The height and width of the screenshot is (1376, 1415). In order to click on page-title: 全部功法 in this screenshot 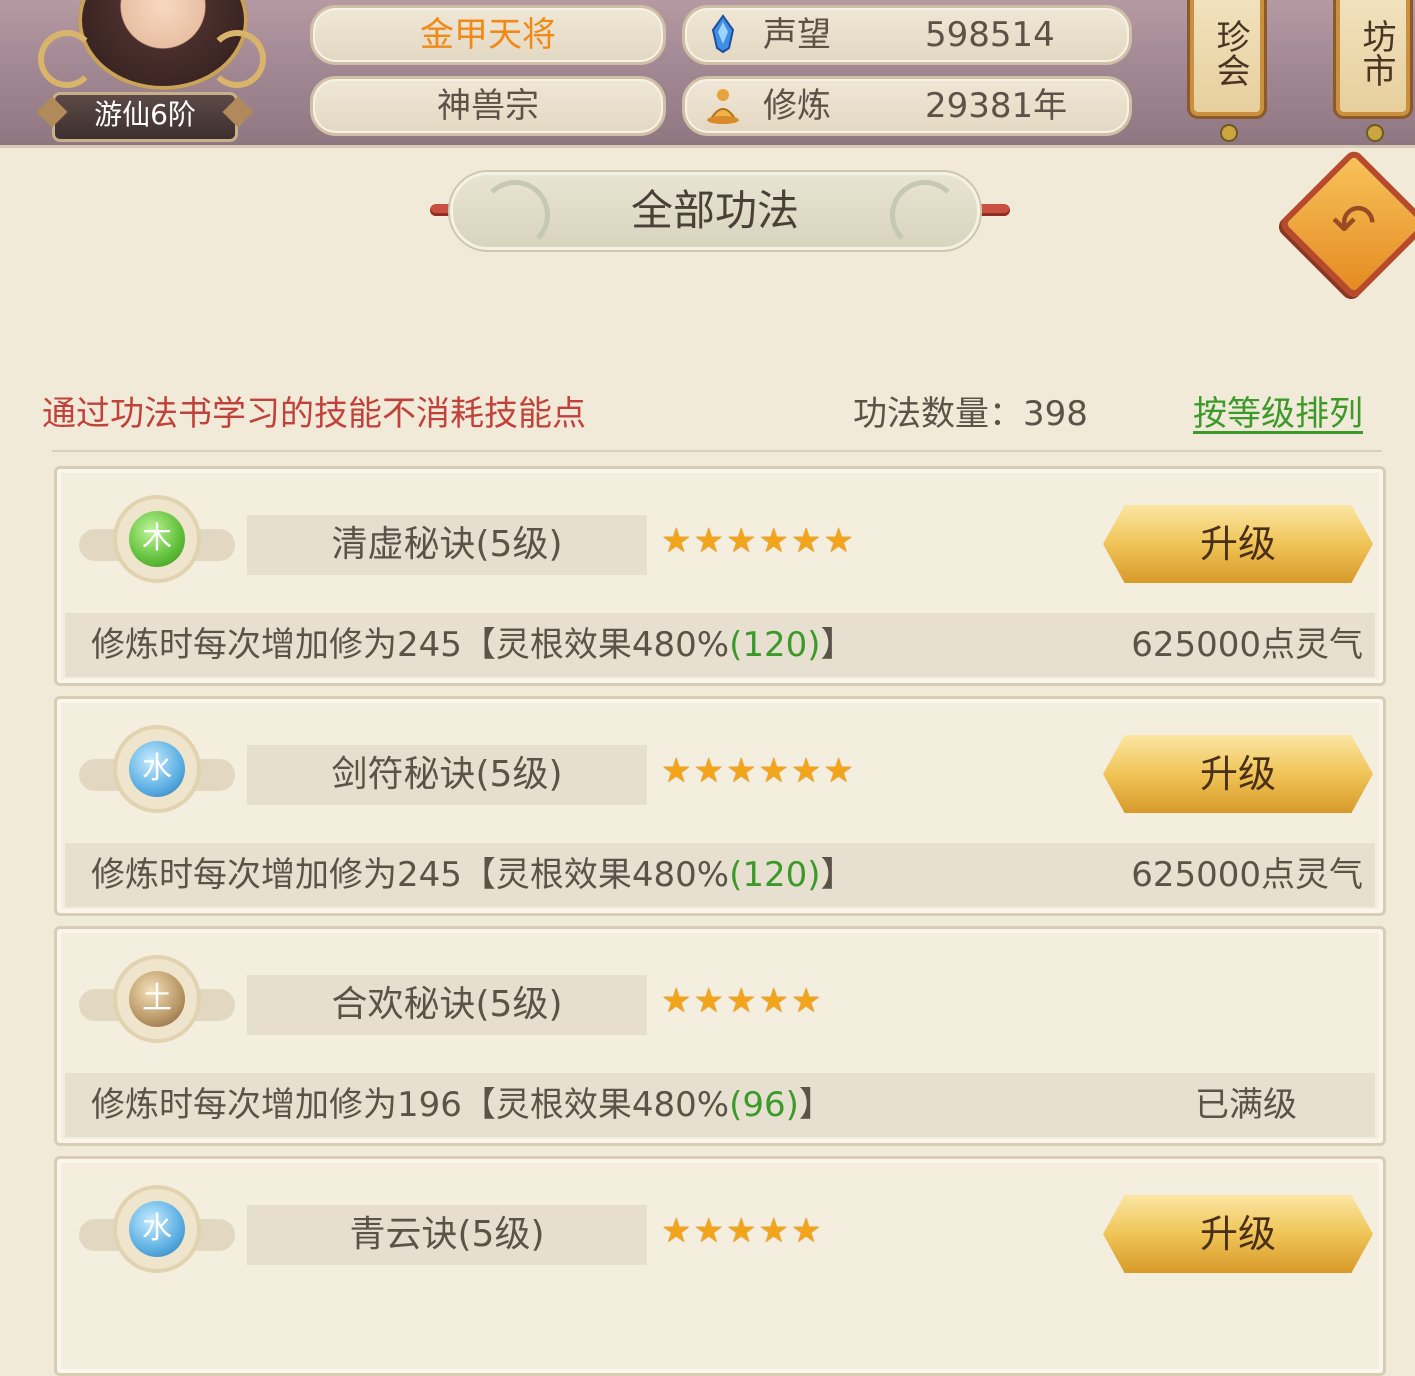, I will do `click(714, 210)`.